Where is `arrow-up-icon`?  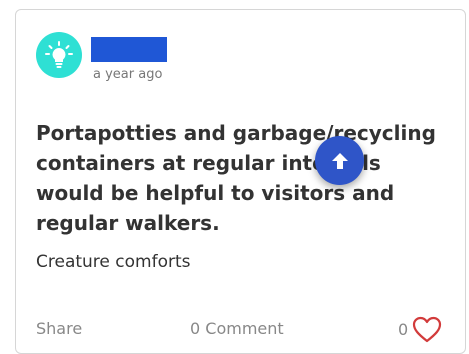 arrow-up-icon is located at coordinates (339, 160).